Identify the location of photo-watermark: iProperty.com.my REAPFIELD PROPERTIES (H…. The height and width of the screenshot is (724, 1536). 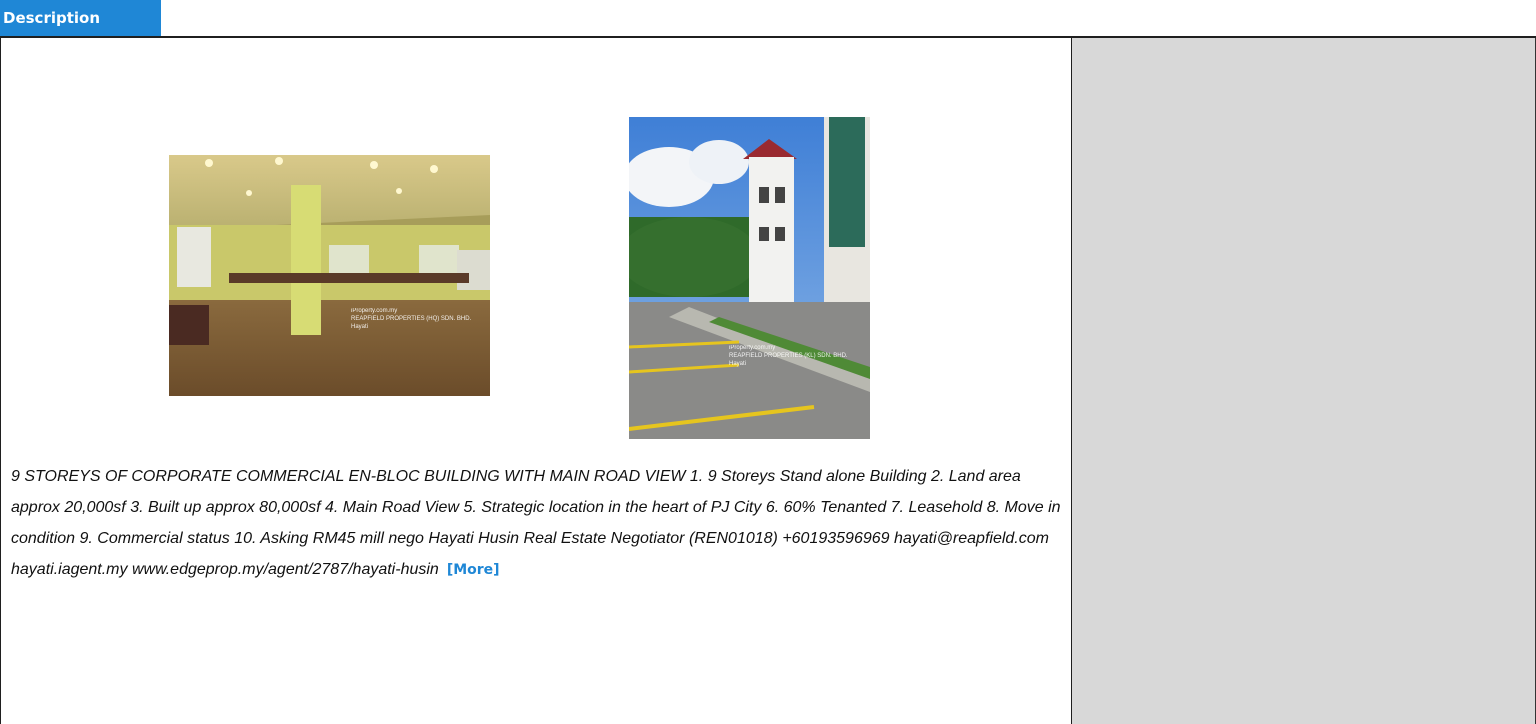
(411, 319).